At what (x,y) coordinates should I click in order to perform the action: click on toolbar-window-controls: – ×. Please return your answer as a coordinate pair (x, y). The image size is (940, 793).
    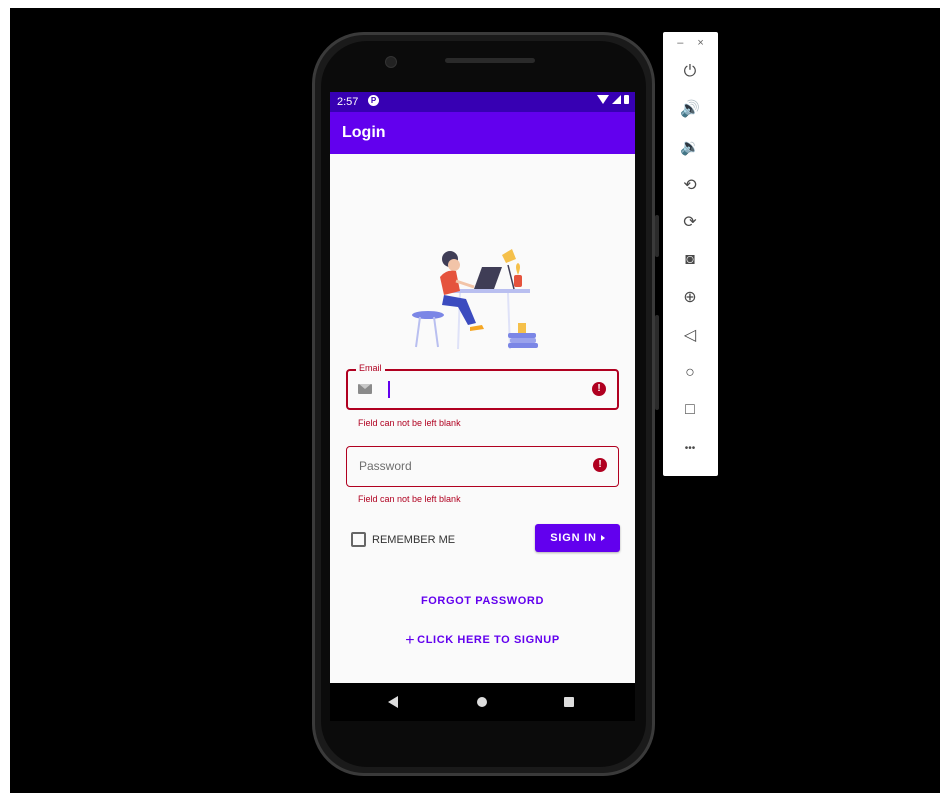
    Looking at the image, I should click on (690, 43).